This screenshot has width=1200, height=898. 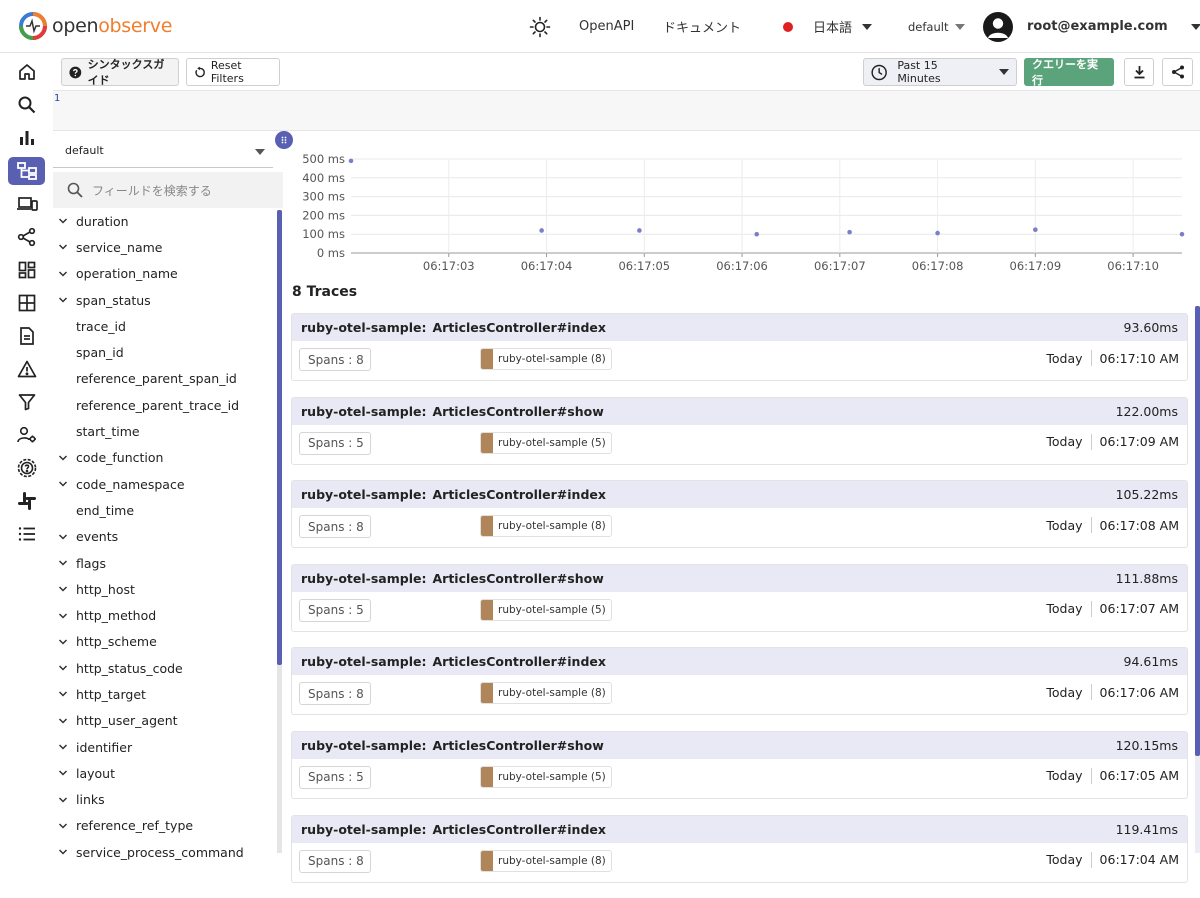 I want to click on openapi-link: OpenAPI, so click(x=606, y=26).